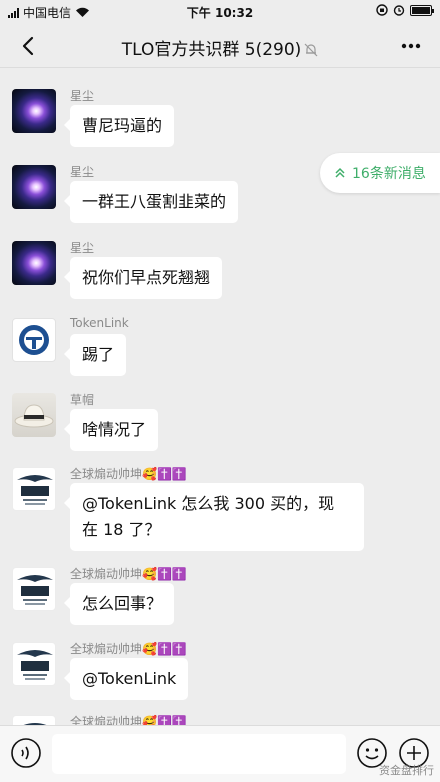 The height and width of the screenshot is (782, 440). I want to click on input-bar: 资金盘排行, so click(220, 753).